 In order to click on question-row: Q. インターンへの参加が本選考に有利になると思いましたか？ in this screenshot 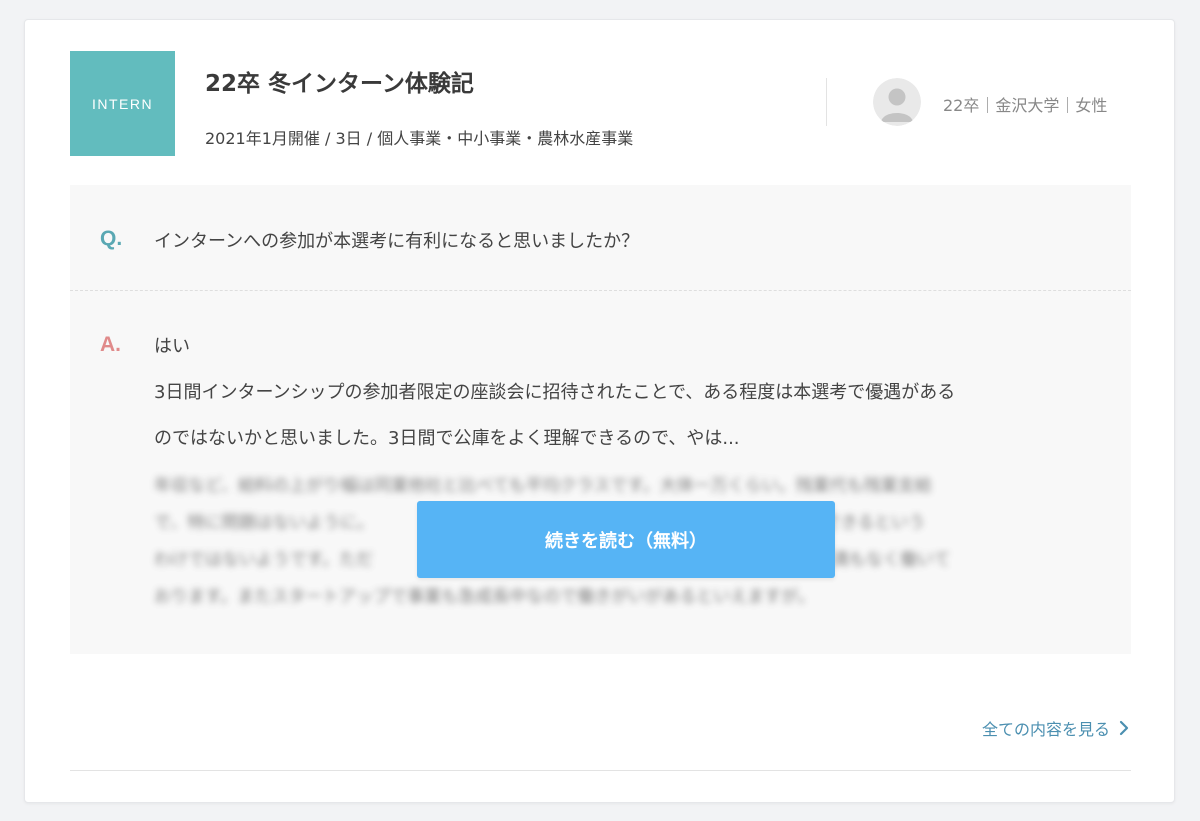, I will do `click(600, 238)`.